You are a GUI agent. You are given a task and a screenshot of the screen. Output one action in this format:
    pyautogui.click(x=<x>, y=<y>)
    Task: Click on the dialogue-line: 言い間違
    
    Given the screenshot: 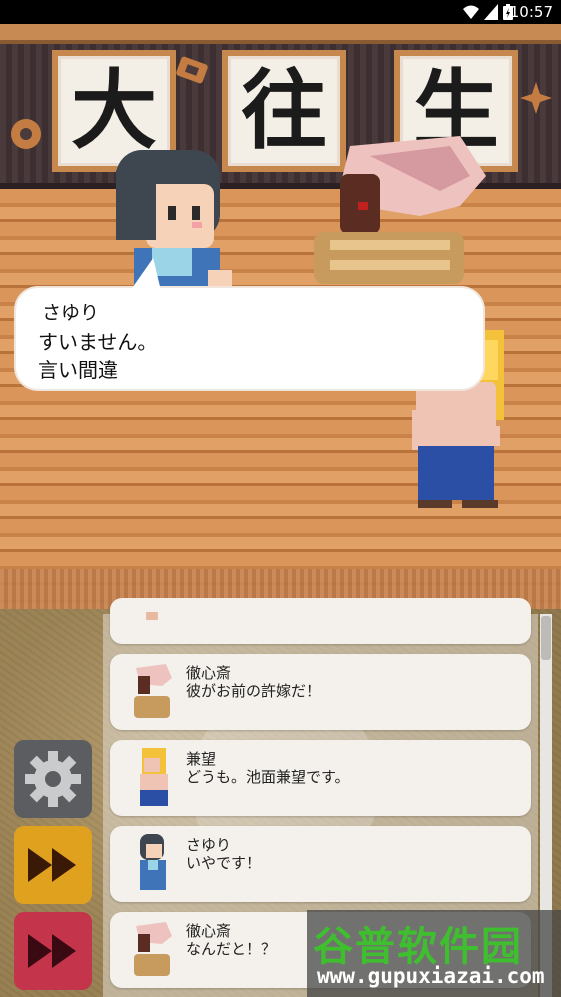 What is the action you would take?
    pyautogui.click(x=78, y=370)
    